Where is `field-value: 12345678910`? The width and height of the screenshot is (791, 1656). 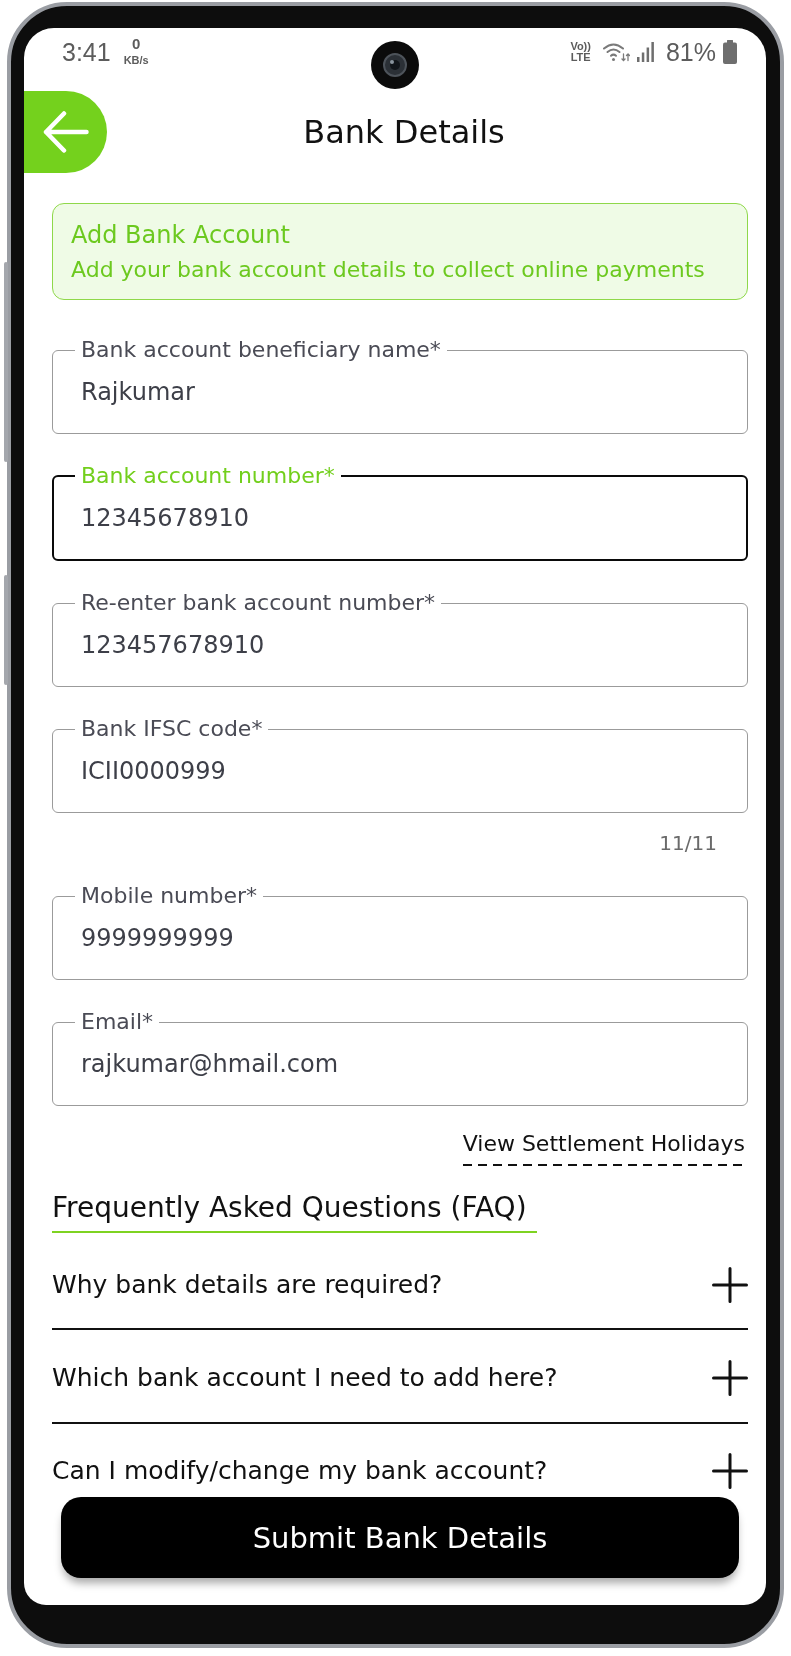 field-value: 12345678910 is located at coordinates (165, 518).